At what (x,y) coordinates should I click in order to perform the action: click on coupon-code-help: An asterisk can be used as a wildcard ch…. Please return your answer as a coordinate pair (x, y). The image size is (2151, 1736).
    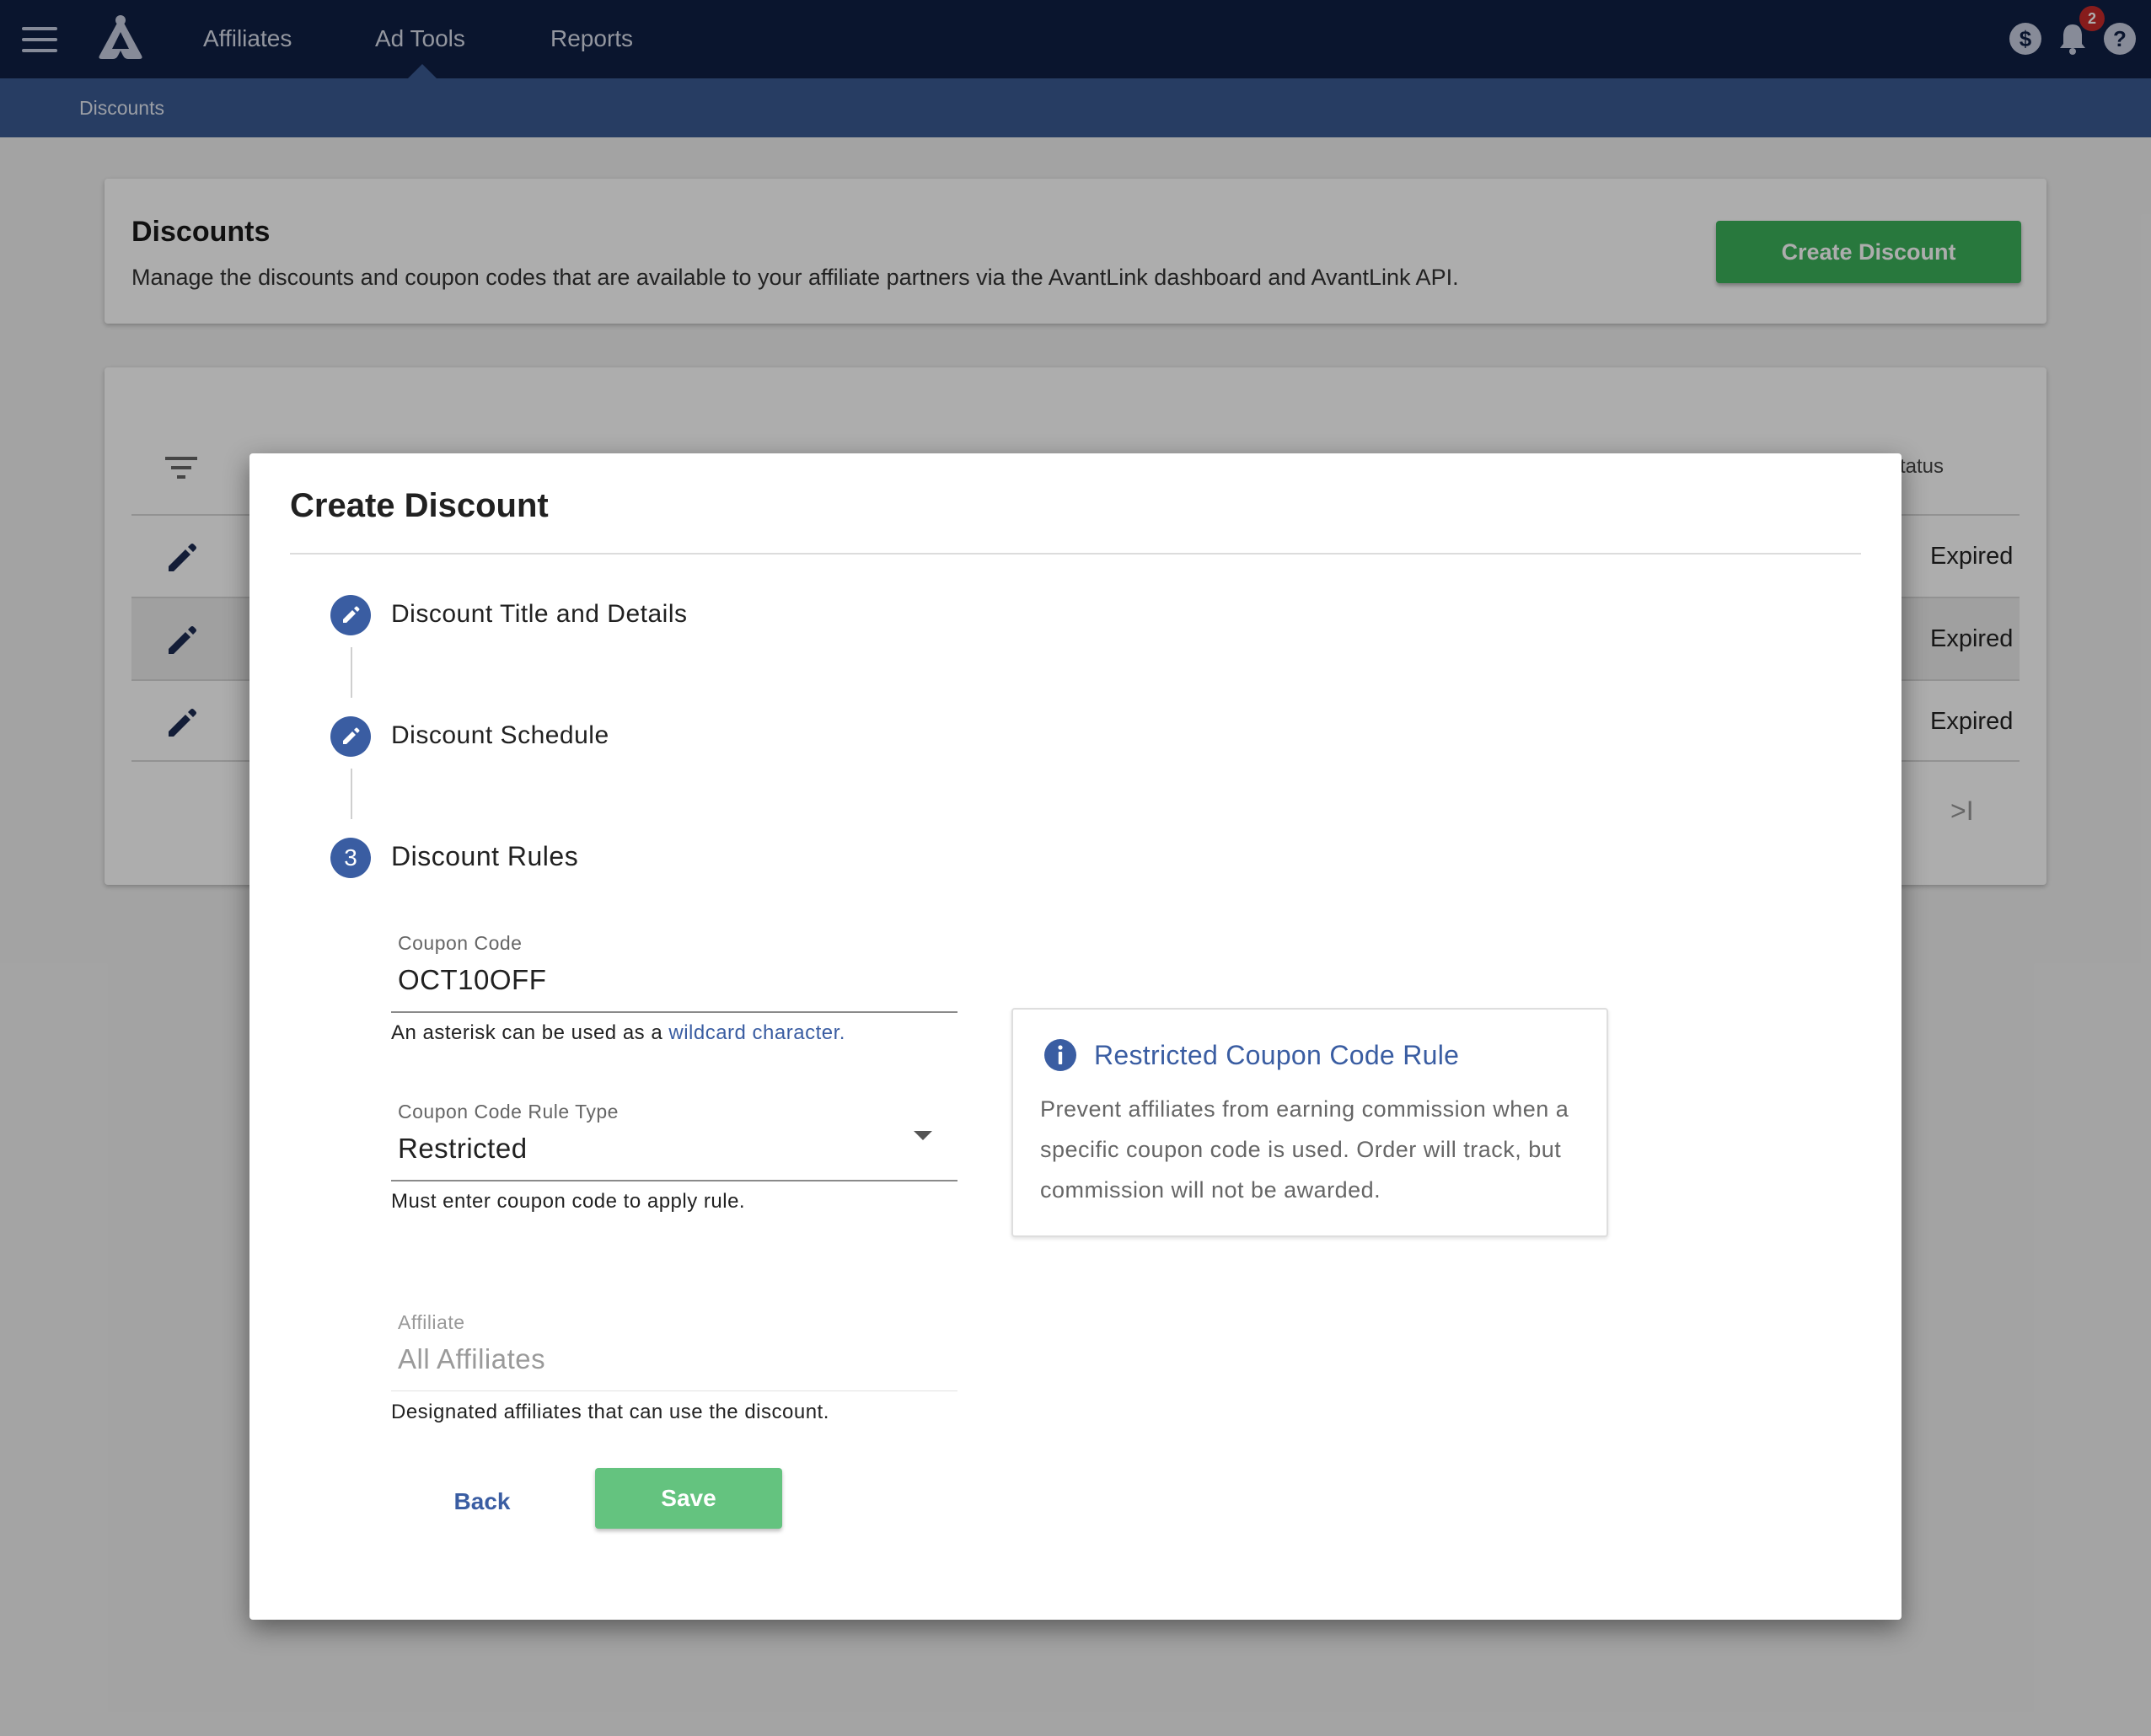
    Looking at the image, I should click on (618, 1033).